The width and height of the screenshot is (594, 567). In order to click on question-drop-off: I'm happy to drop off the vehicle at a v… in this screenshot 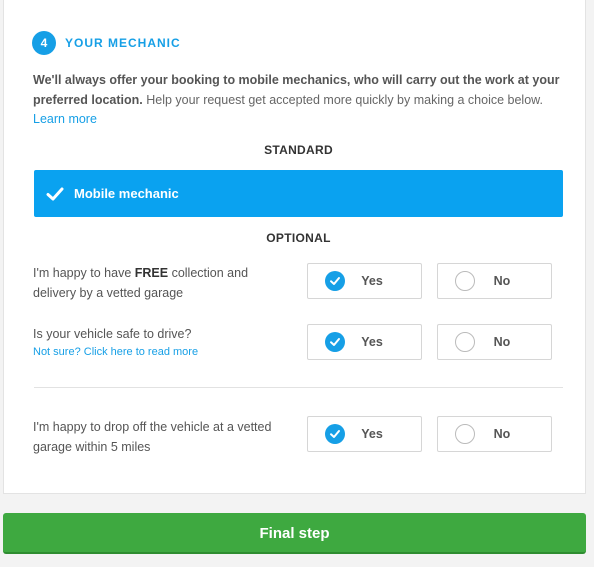, I will do `click(163, 437)`.